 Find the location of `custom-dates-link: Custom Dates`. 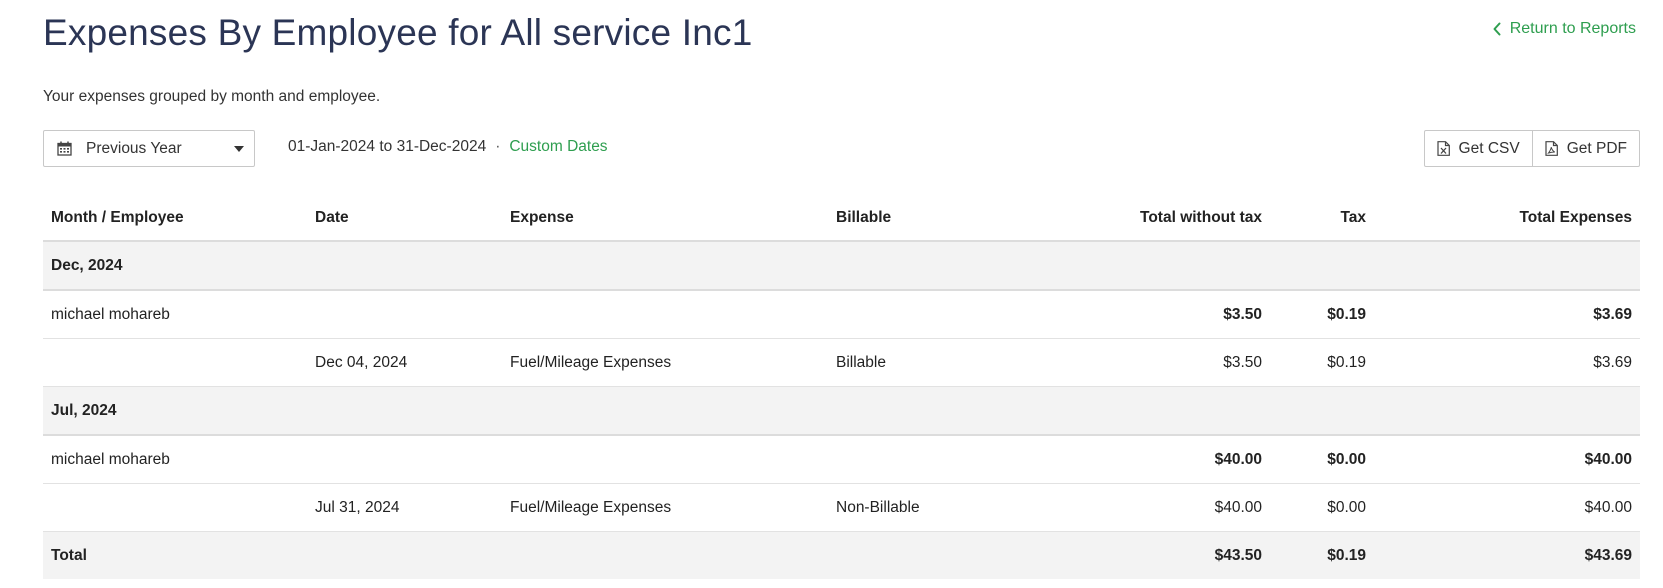

custom-dates-link: Custom Dates is located at coordinates (558, 147).